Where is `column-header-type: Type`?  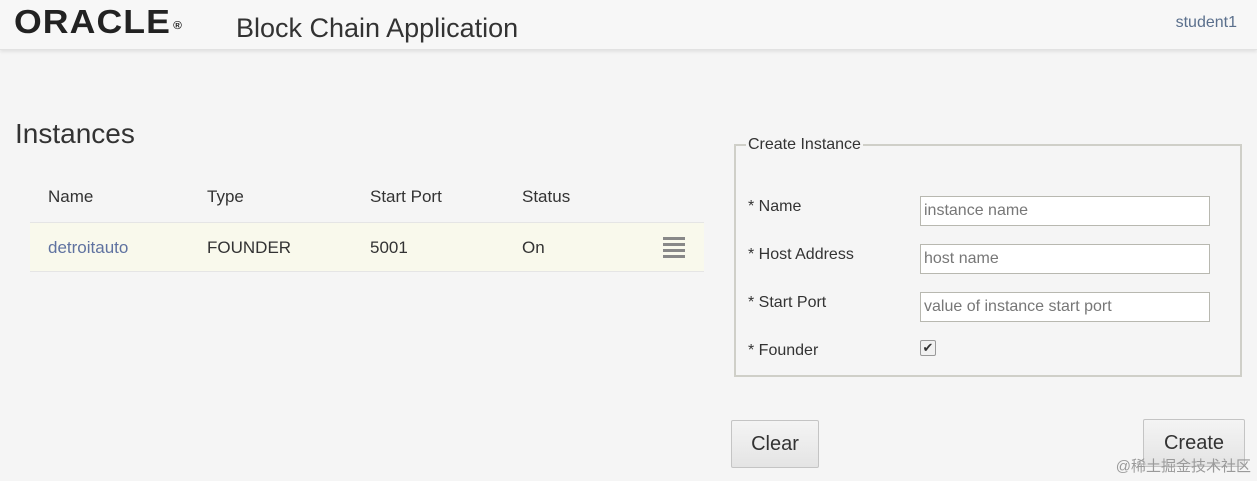
column-header-type: Type is located at coordinates (225, 196).